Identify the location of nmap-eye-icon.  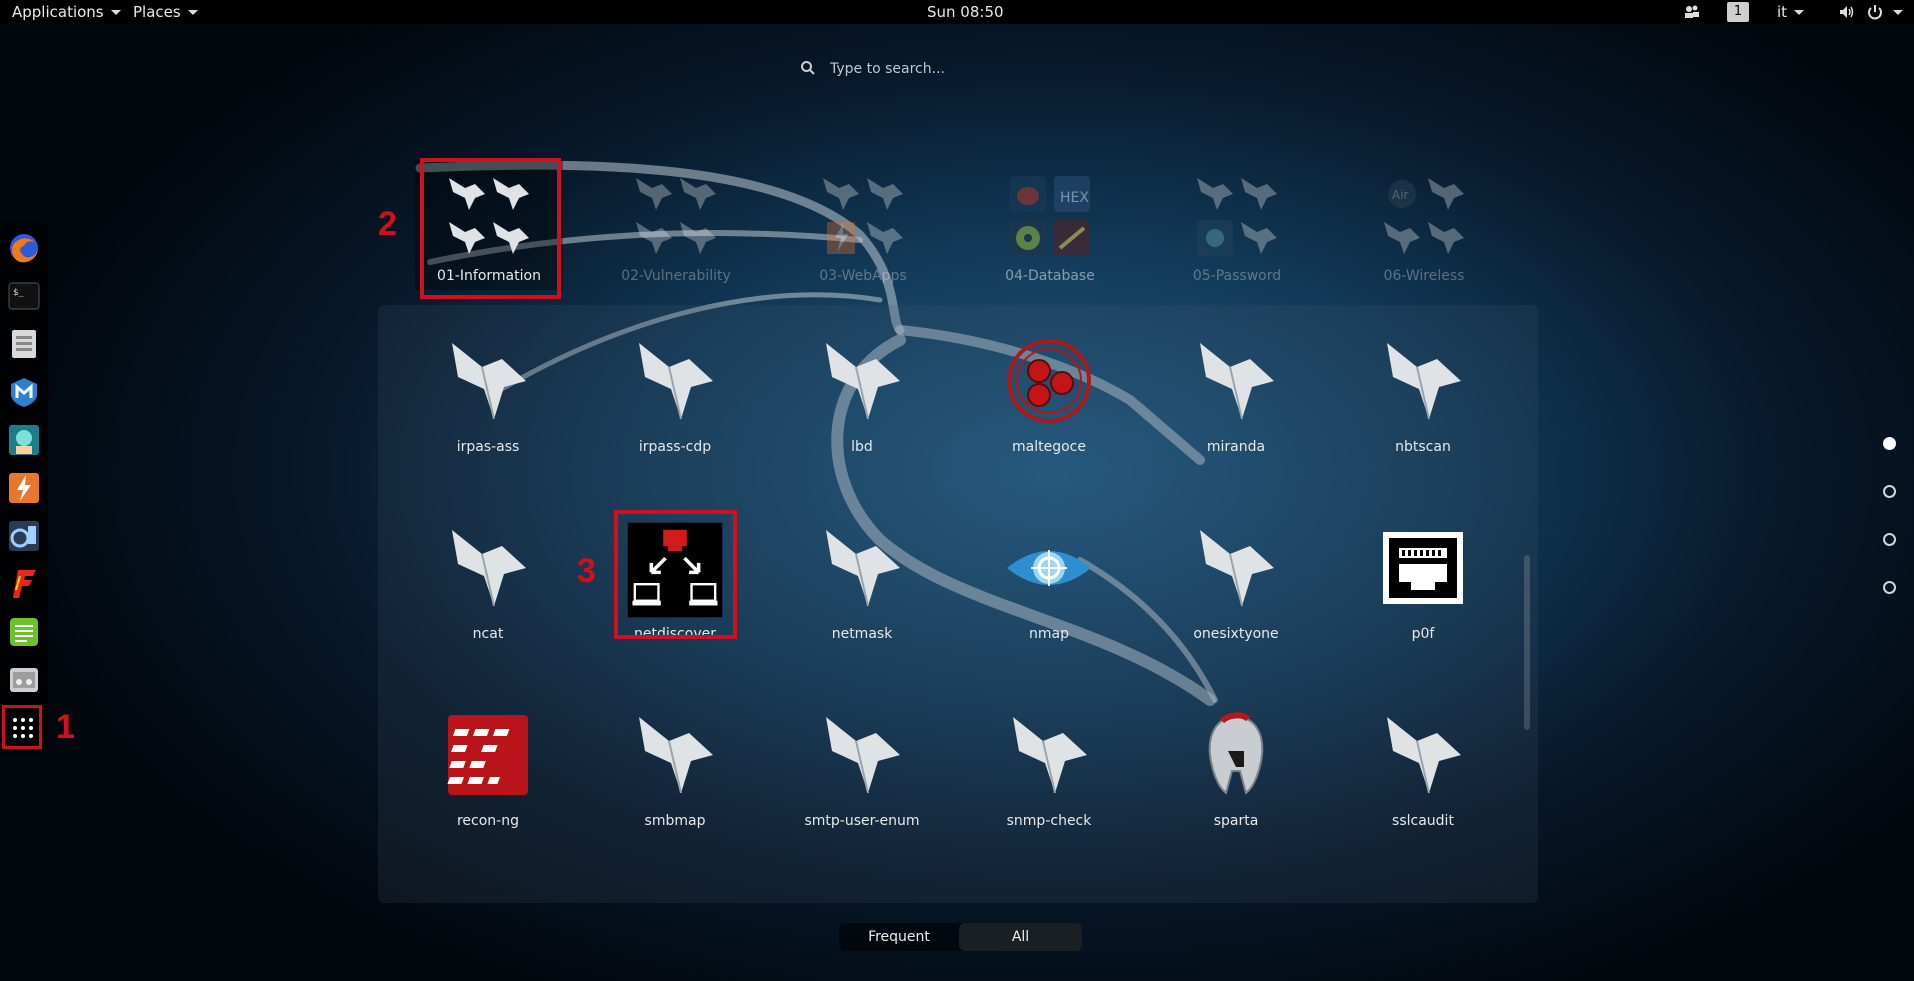
(1049, 568).